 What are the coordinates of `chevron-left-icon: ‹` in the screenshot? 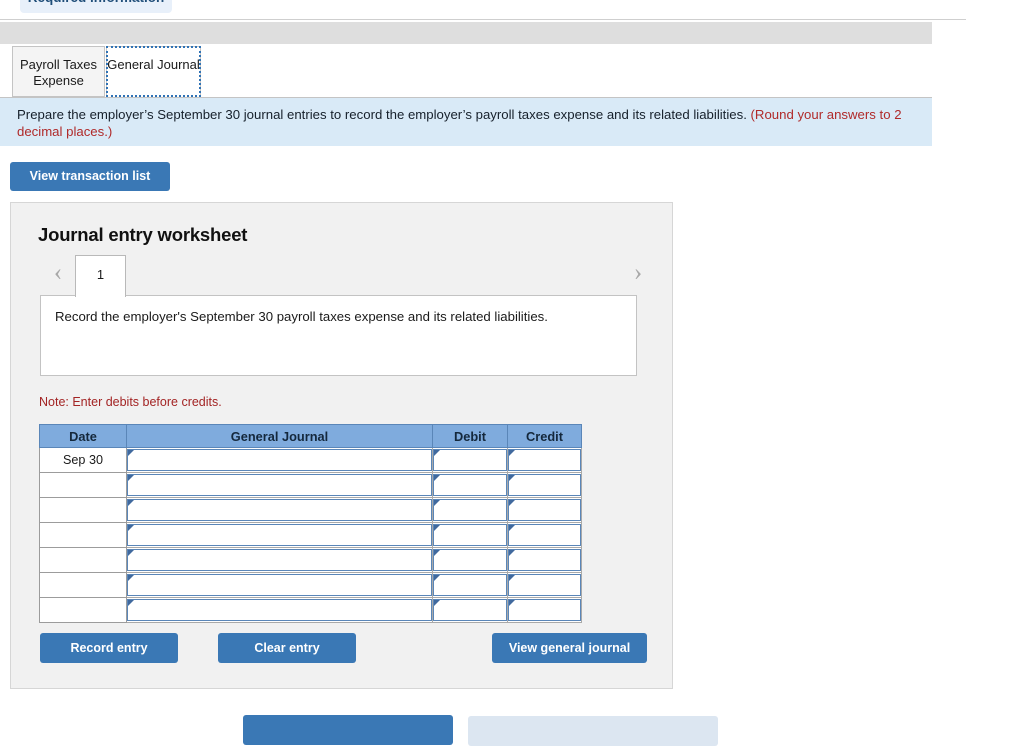 It's located at (58, 273).